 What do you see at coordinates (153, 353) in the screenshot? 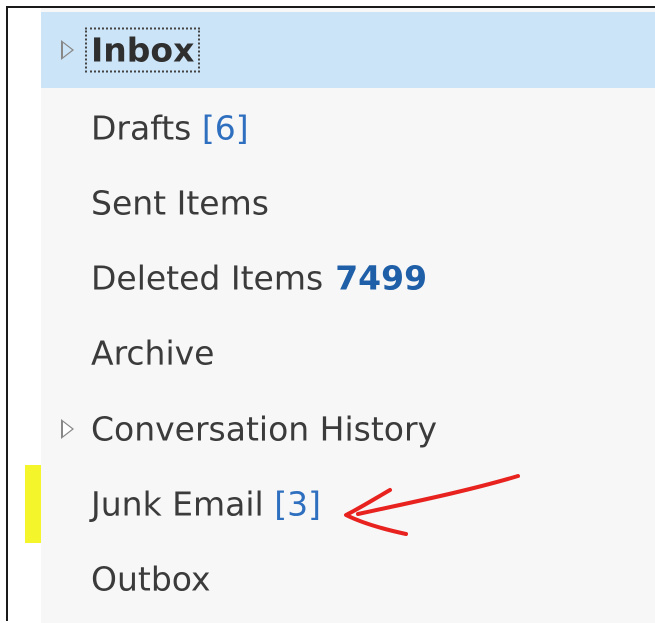
I see `folder-name: Archive` at bounding box center [153, 353].